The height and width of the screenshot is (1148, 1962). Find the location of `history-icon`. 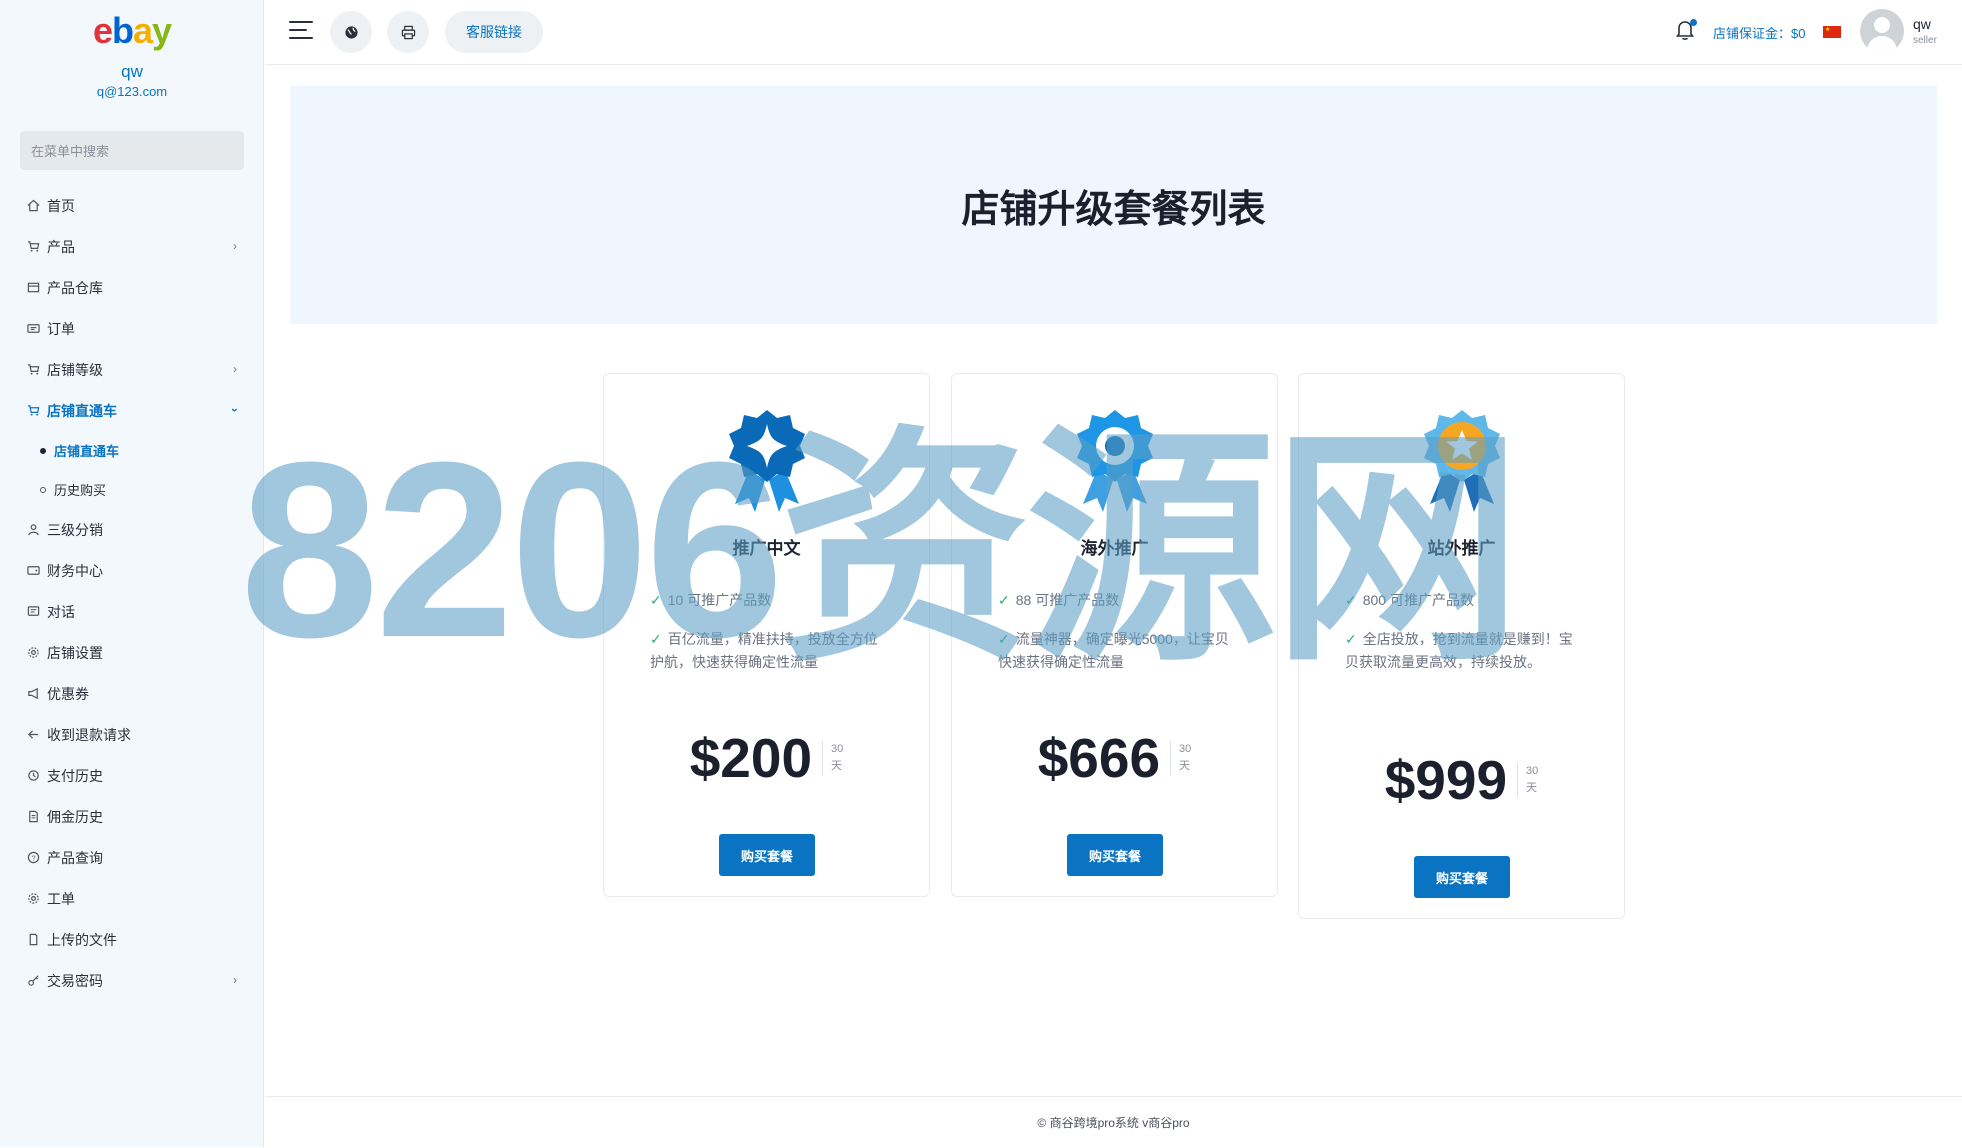

history-icon is located at coordinates (33, 776).